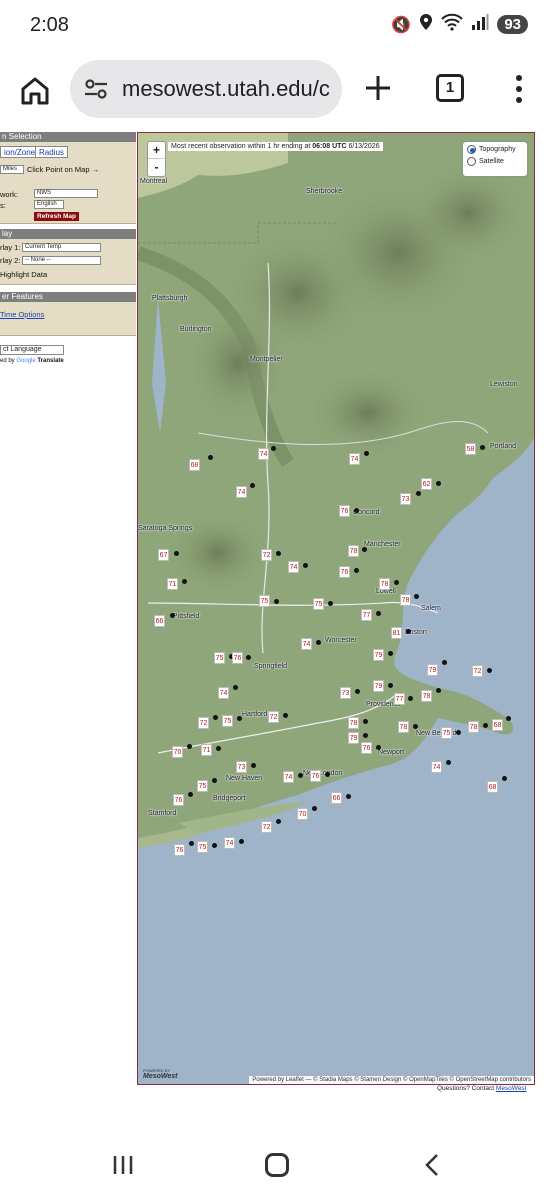 This screenshot has height=1200, width=554. I want to click on site-settings-icon, so click(96, 89).